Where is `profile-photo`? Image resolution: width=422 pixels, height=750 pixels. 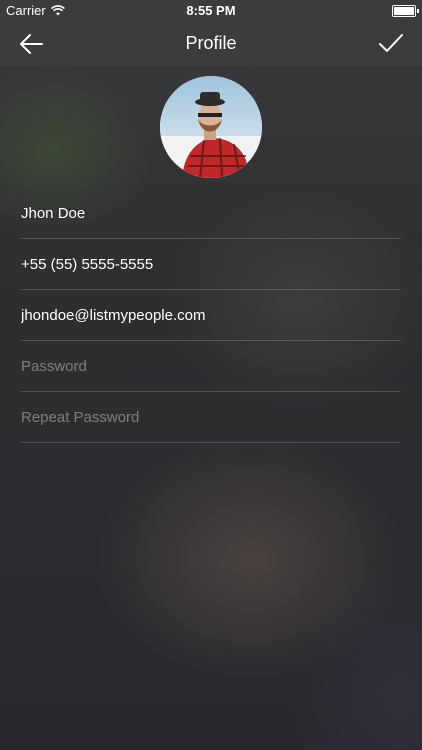
profile-photo is located at coordinates (211, 127).